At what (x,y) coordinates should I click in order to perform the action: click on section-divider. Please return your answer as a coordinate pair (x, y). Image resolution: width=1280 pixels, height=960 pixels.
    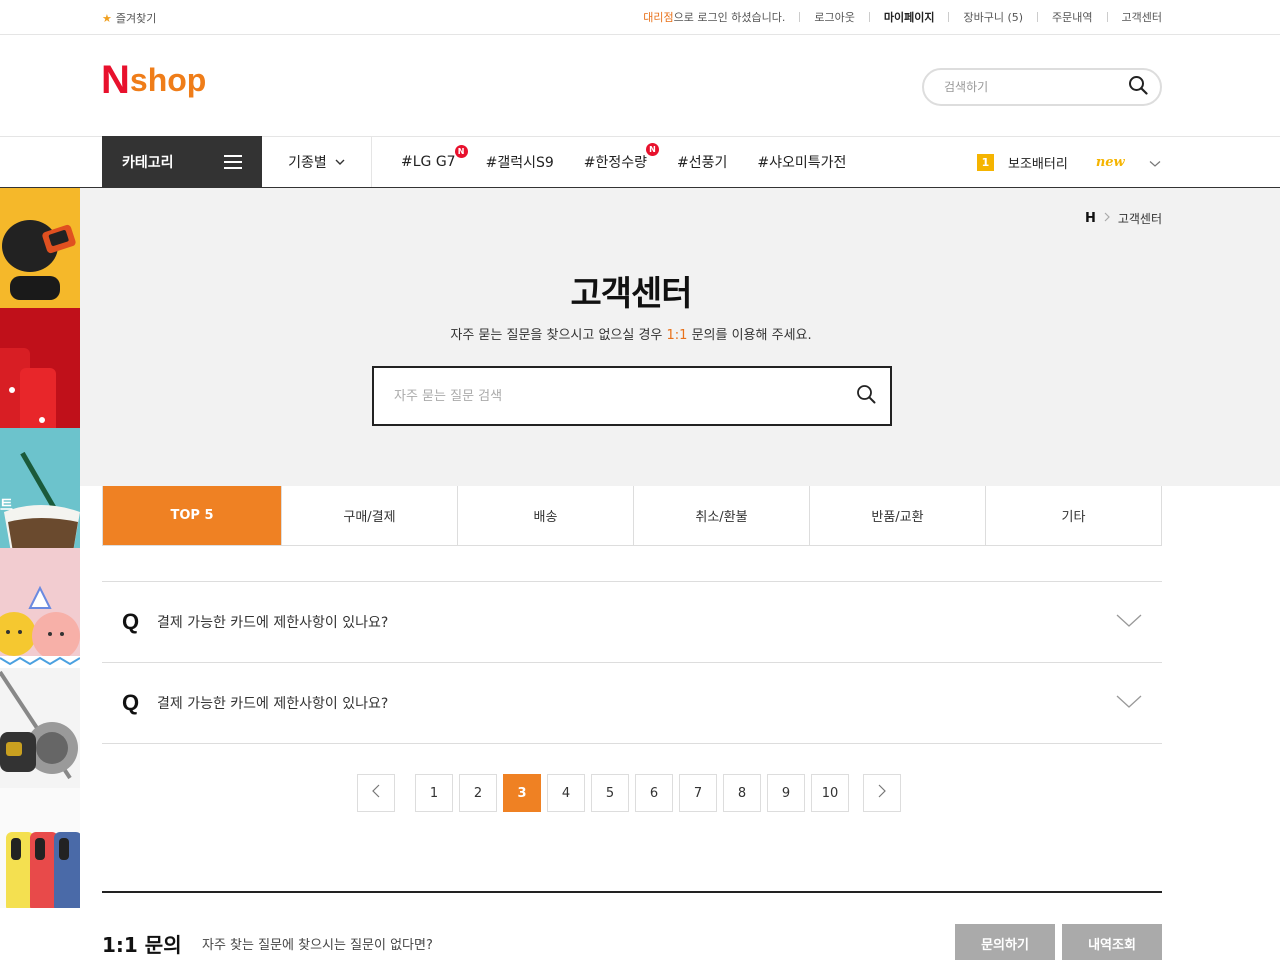
    Looking at the image, I should click on (632, 892).